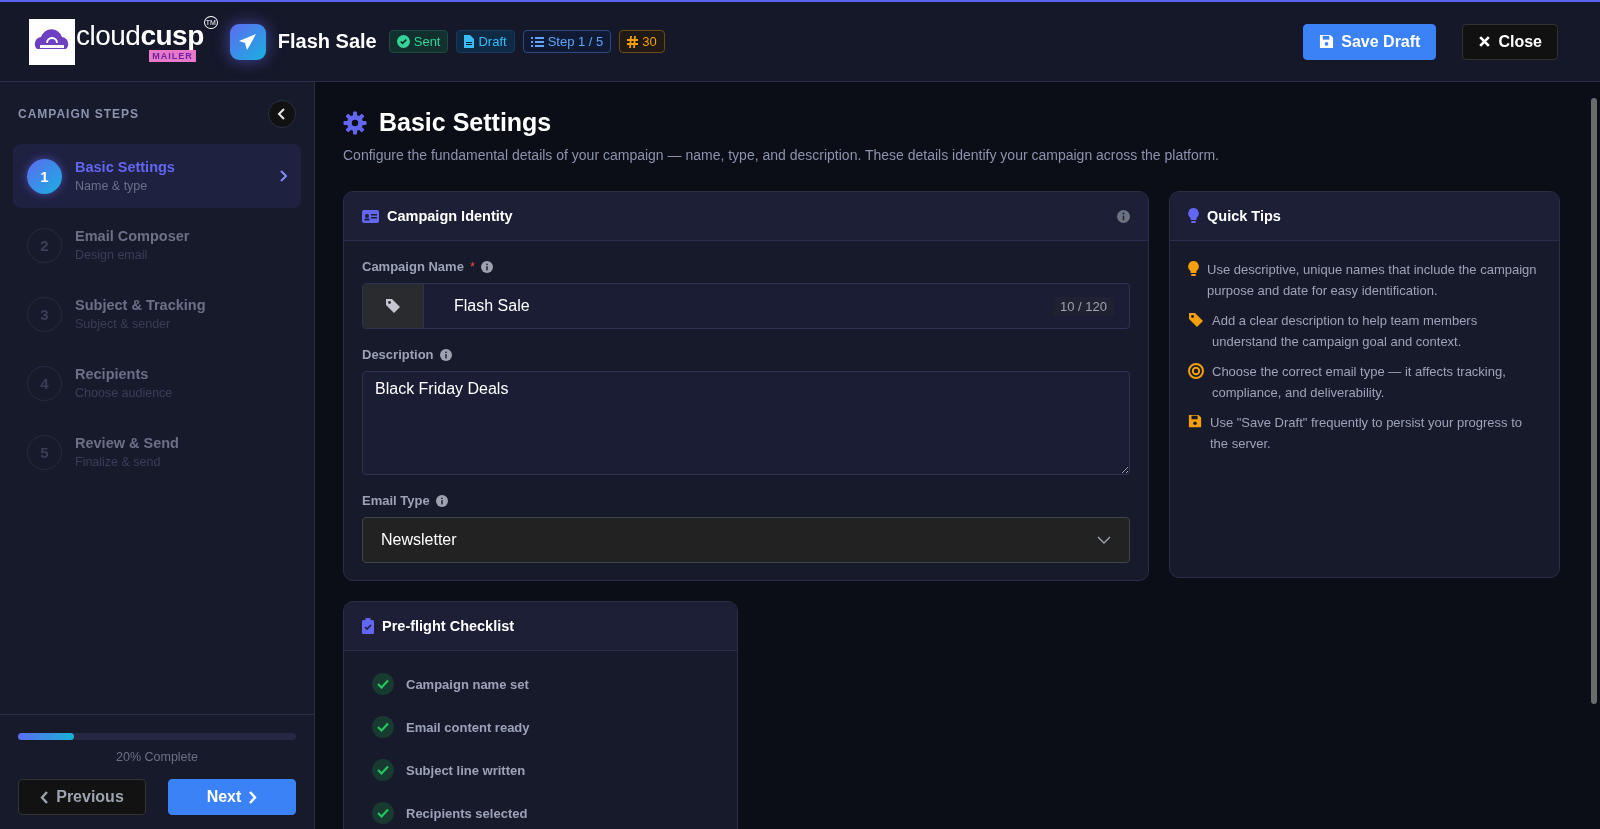 The image size is (1600, 829). I want to click on previous-button: Previous, so click(82, 797).